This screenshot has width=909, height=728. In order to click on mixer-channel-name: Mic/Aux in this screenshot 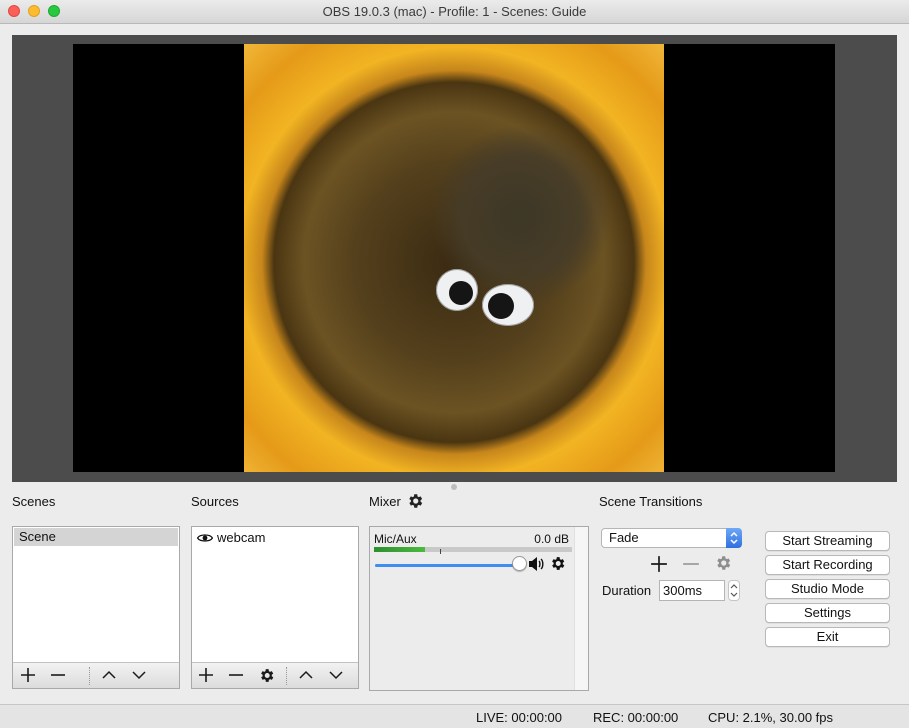, I will do `click(395, 539)`.